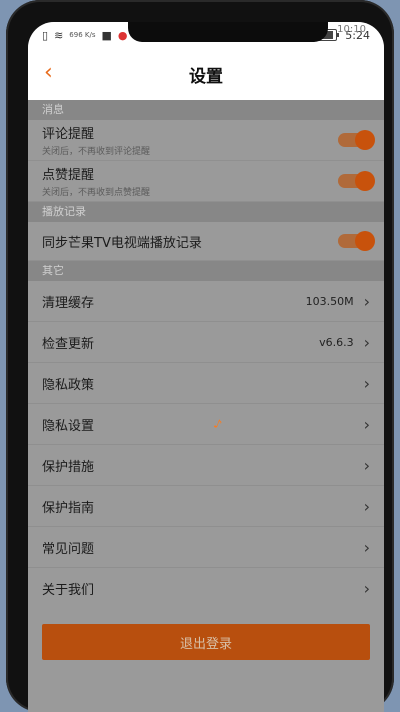  What do you see at coordinates (45, 35) in the screenshot?
I see `sim-icon: ▯` at bounding box center [45, 35].